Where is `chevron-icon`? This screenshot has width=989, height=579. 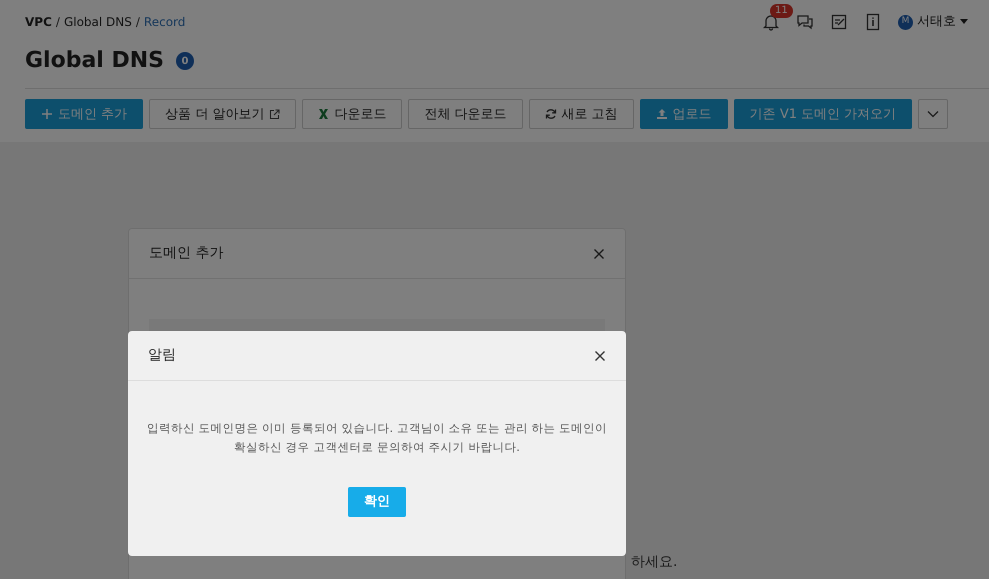 chevron-icon is located at coordinates (933, 114).